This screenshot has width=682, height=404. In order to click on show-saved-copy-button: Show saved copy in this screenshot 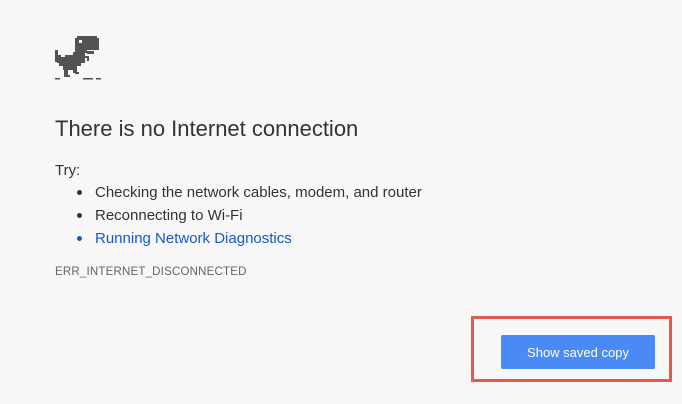, I will do `click(578, 352)`.